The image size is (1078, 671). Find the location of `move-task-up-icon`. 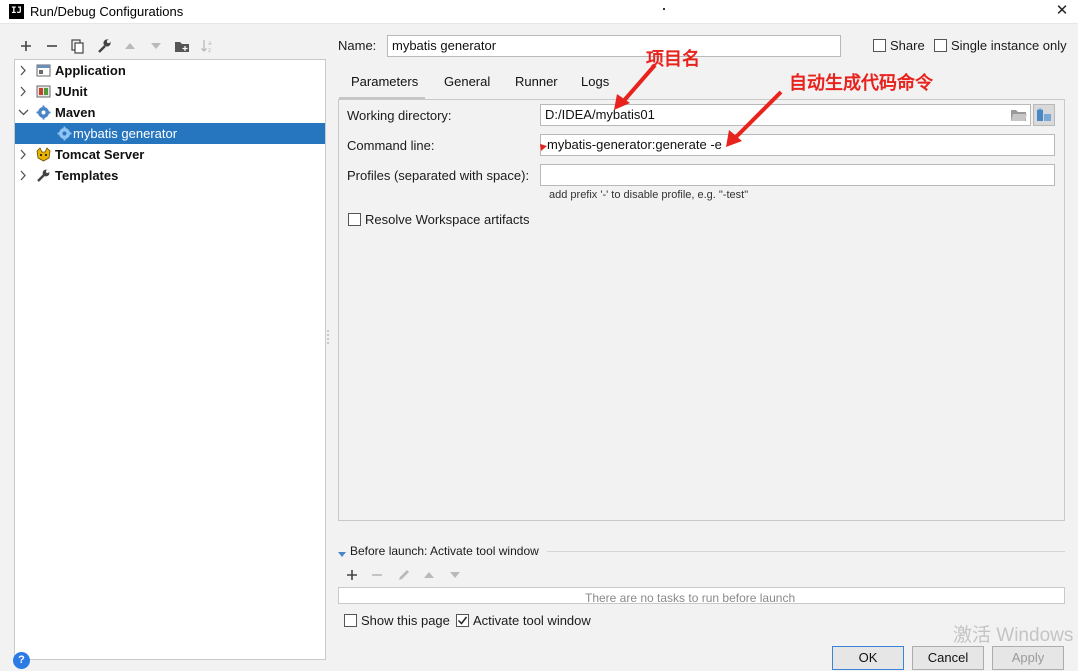

move-task-up-icon is located at coordinates (429, 575).